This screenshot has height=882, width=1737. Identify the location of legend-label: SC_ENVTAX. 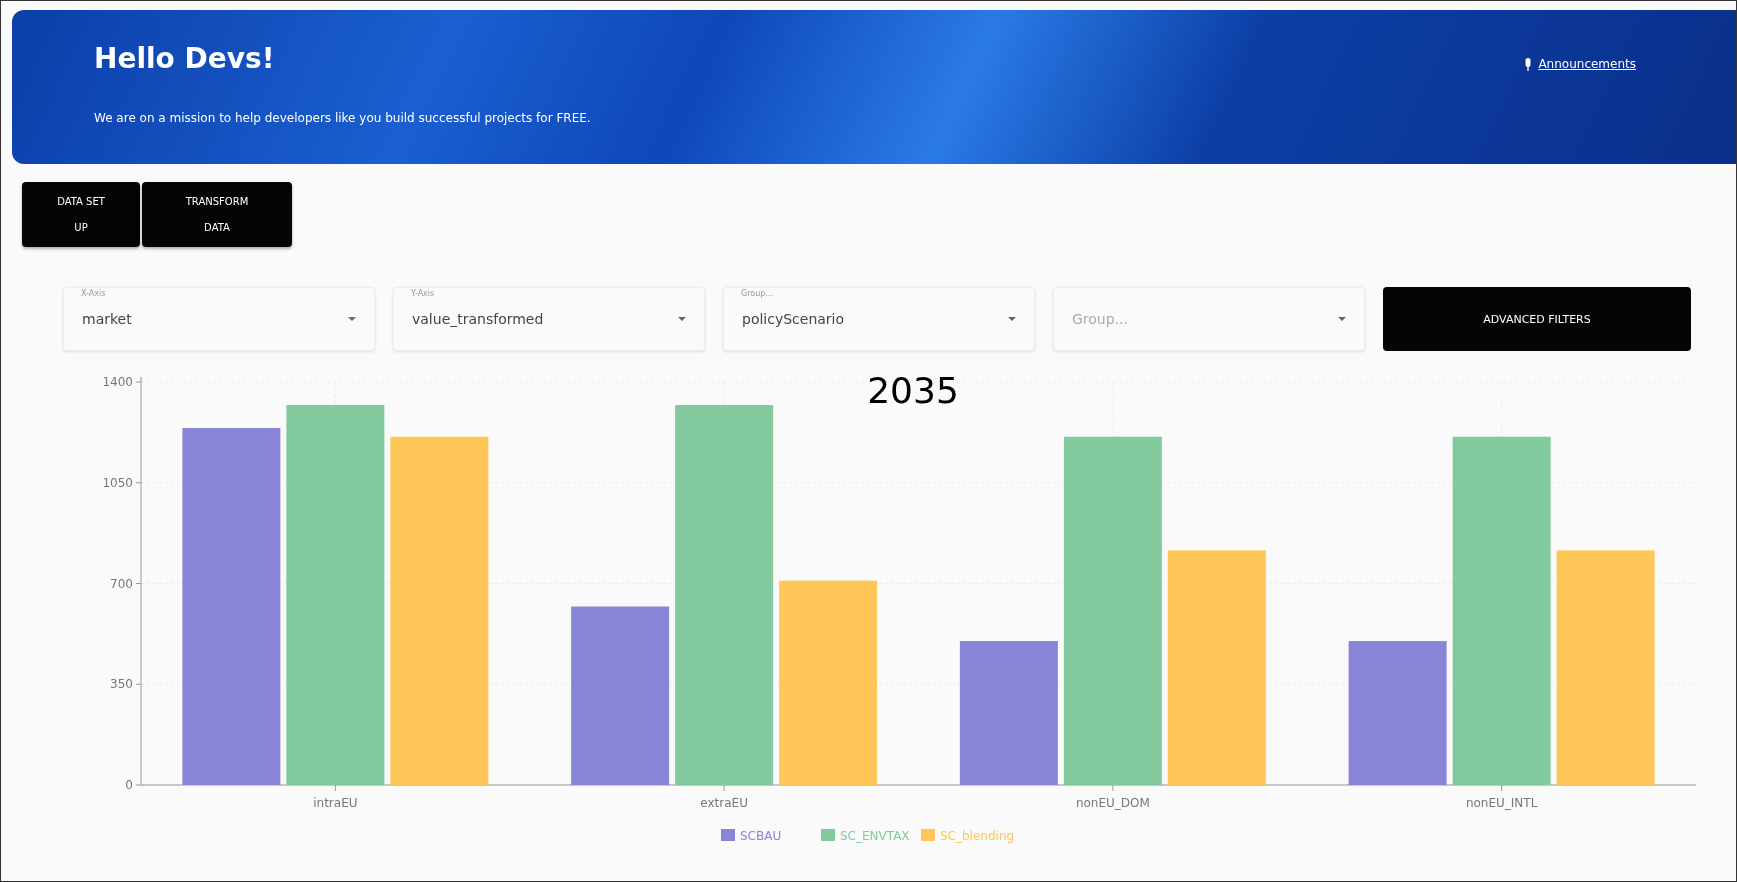
(875, 836).